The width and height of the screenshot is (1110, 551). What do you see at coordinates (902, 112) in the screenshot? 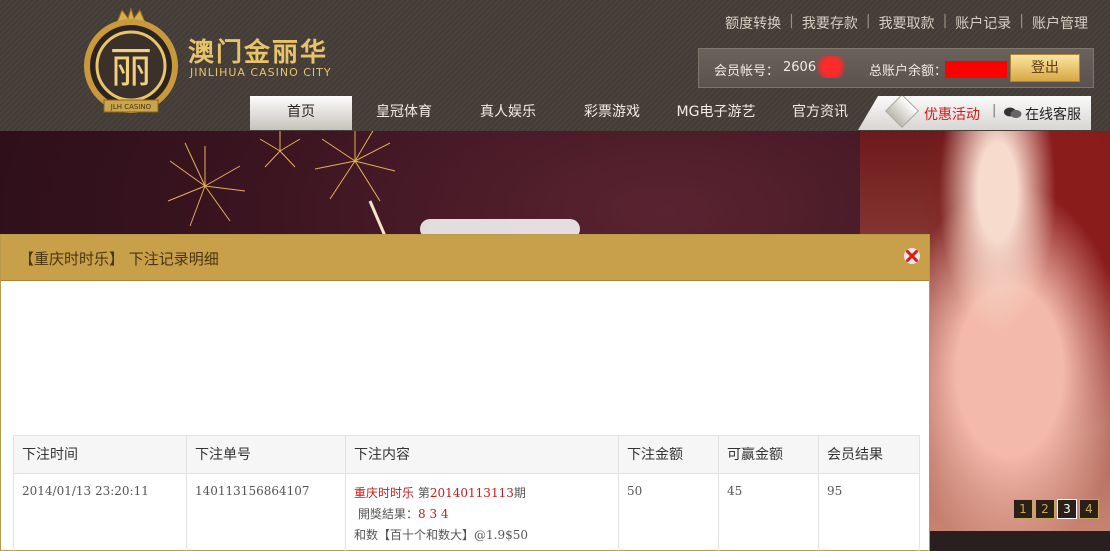
I see `diamond-icon` at bounding box center [902, 112].